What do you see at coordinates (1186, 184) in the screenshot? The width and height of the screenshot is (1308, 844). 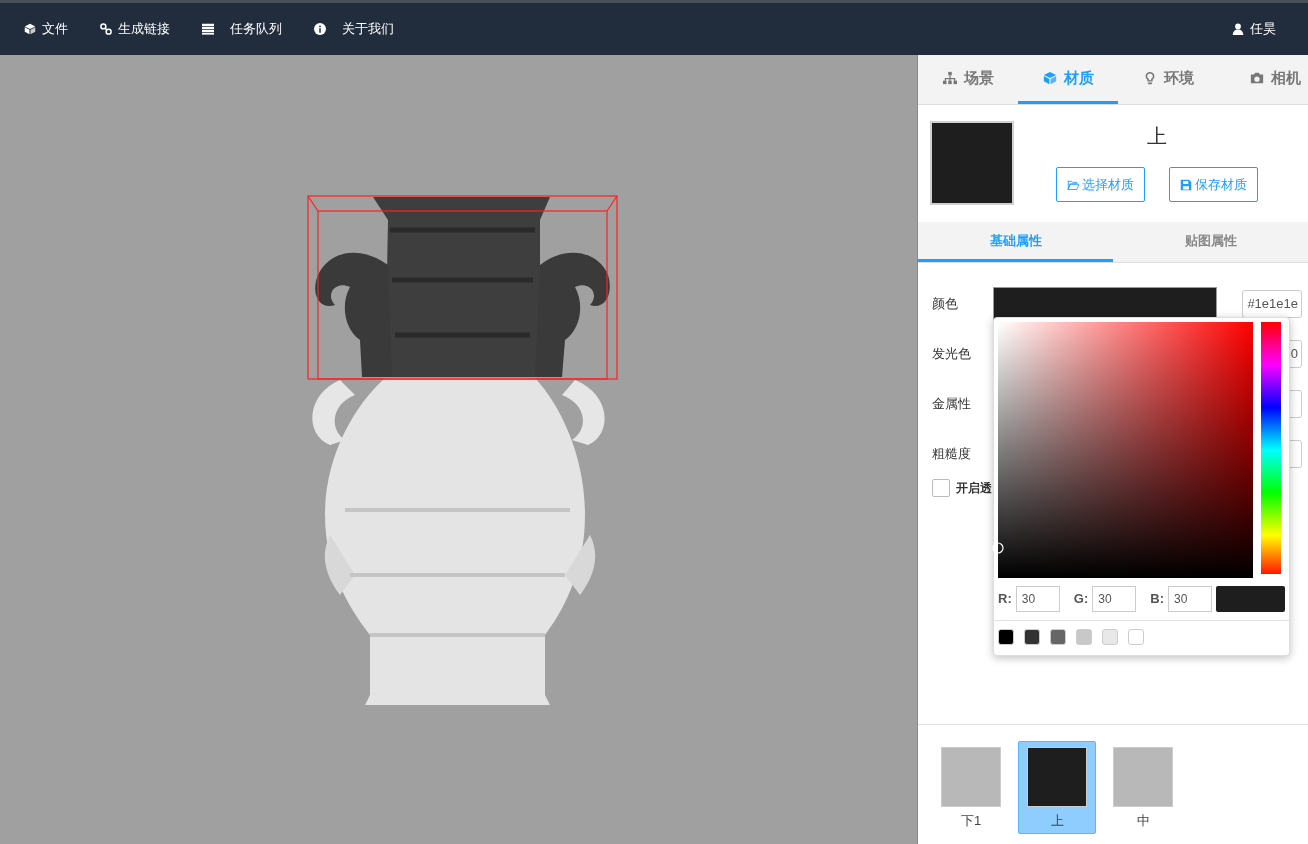 I see `save-icon` at bounding box center [1186, 184].